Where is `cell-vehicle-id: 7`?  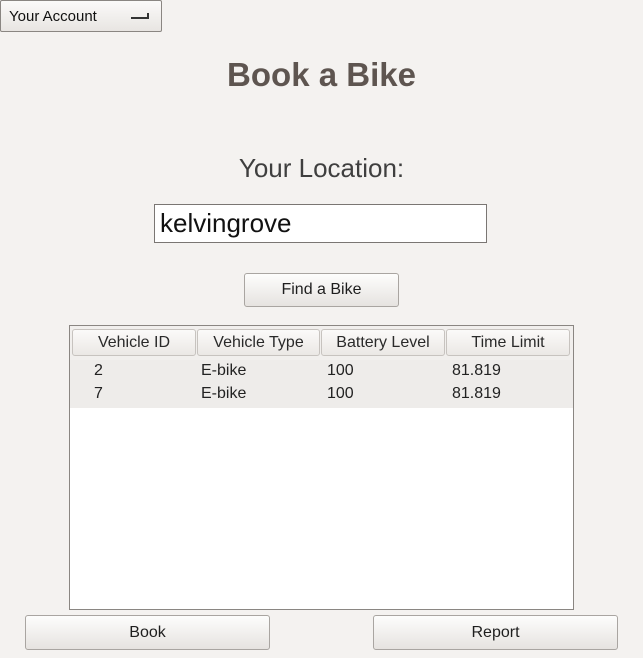 cell-vehicle-id: 7 is located at coordinates (98, 393).